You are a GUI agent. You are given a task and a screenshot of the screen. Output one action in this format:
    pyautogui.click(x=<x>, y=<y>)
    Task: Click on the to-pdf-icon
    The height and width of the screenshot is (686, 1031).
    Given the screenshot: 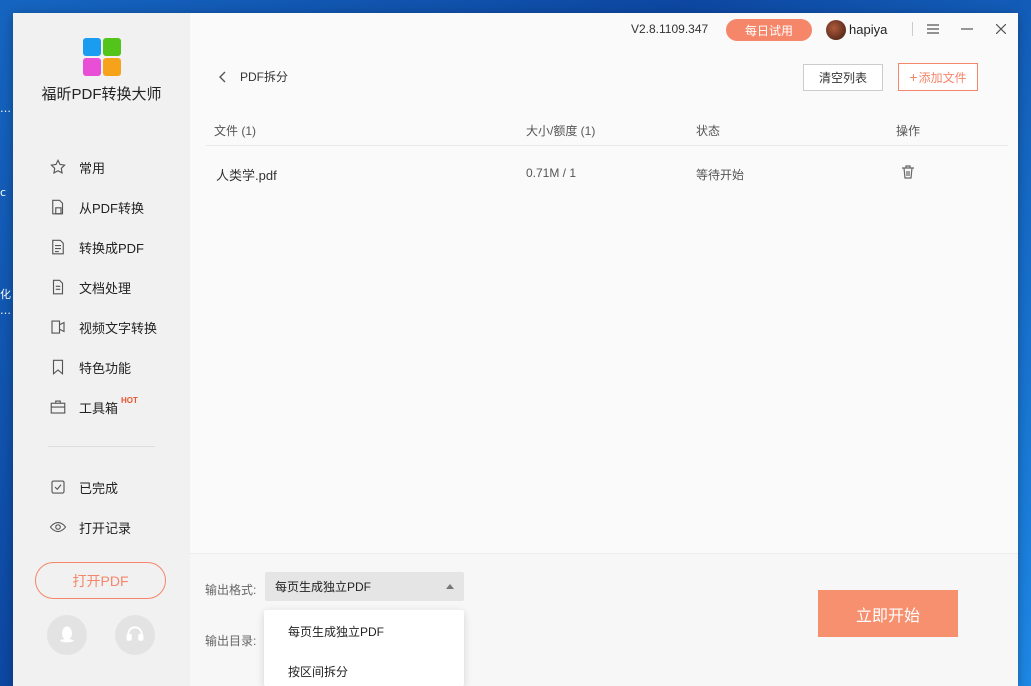 What is the action you would take?
    pyautogui.click(x=58, y=247)
    